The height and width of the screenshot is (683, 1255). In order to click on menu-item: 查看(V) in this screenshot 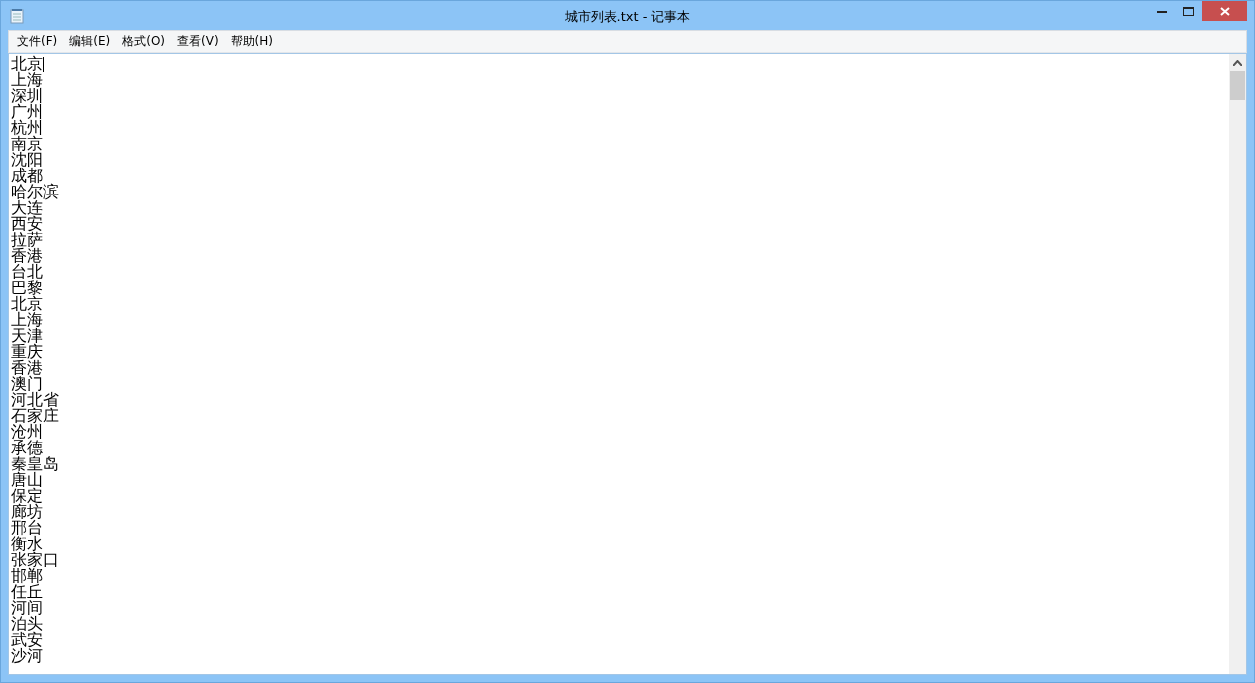, I will do `click(198, 41)`.